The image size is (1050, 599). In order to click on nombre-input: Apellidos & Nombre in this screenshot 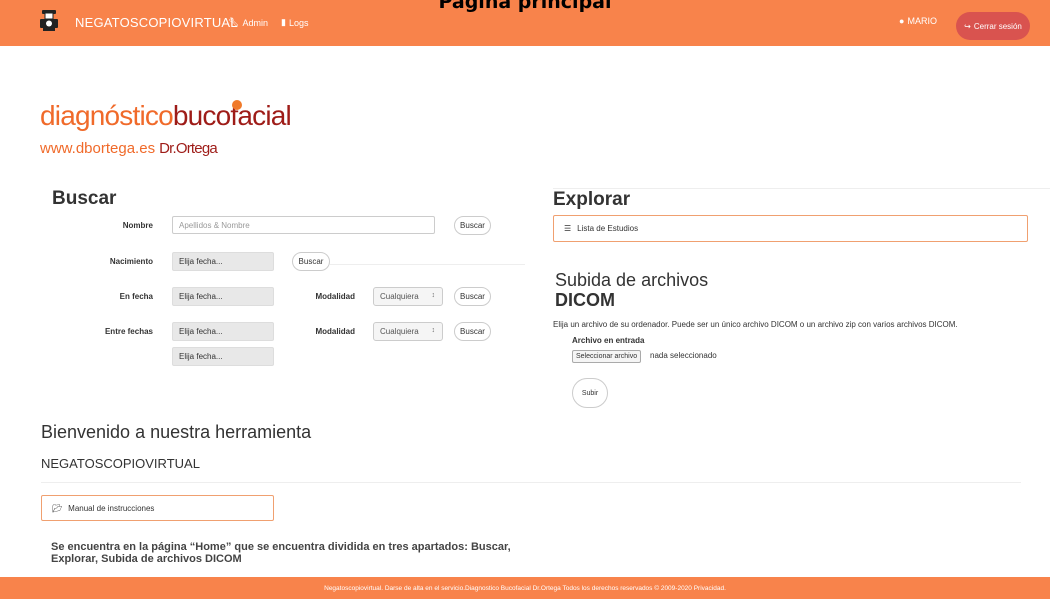, I will do `click(303, 225)`.